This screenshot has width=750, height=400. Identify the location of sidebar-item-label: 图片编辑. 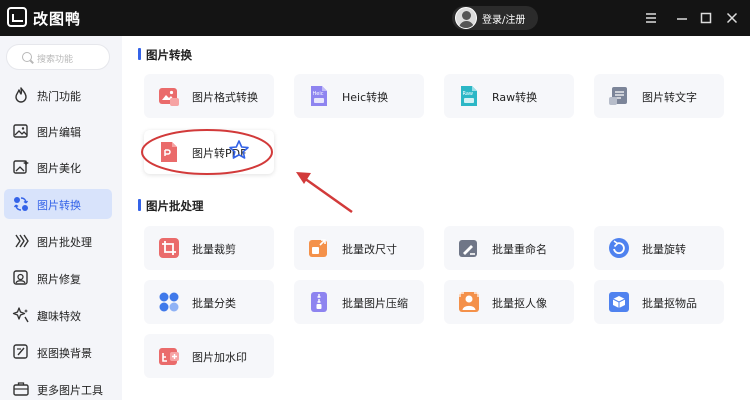
(59, 132).